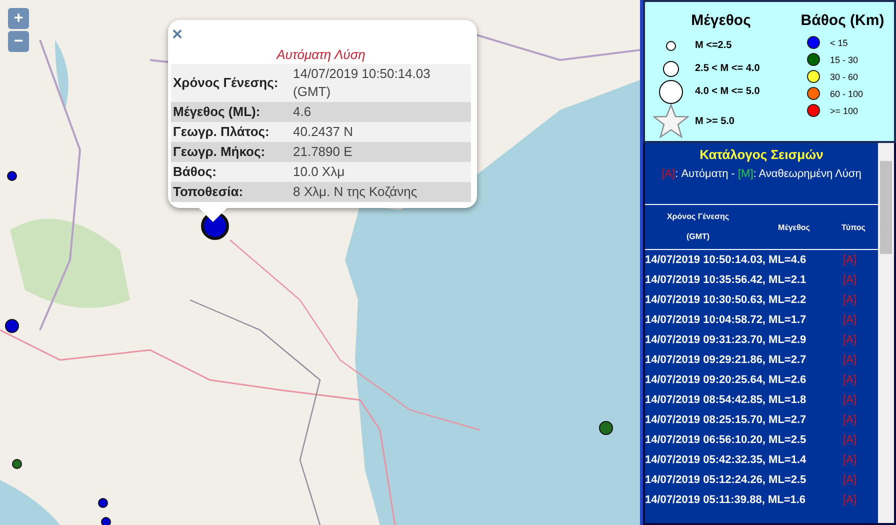 The height and width of the screenshot is (525, 896). Describe the element at coordinates (231, 83) in the screenshot. I see `field-label: Χρόνος Γένεσης:` at that location.